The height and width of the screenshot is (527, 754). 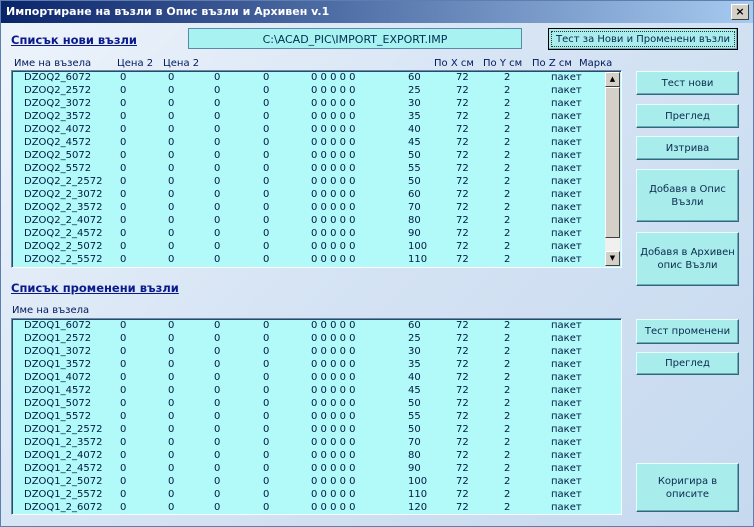 I want to click on scroll-up-arrow-icon: ▲, so click(x=612, y=79).